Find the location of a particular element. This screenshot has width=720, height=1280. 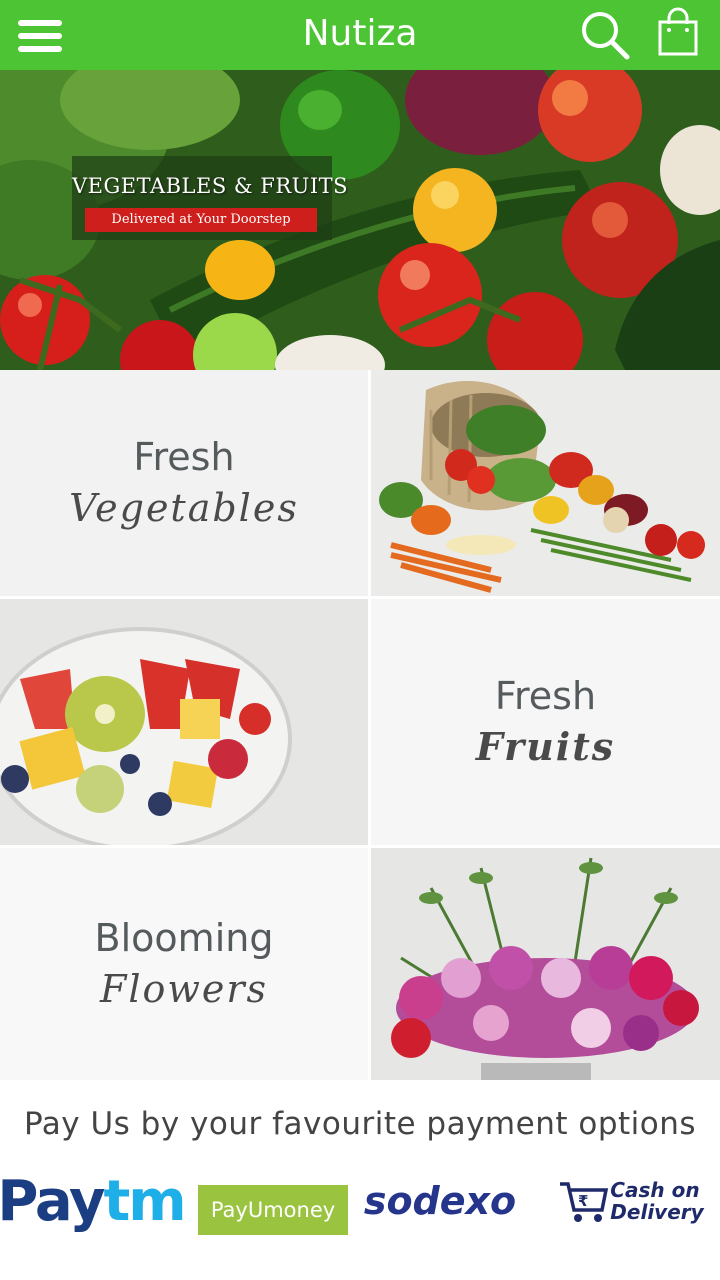

paytm-logo-text-pay: Pay is located at coordinates (53, 1201).